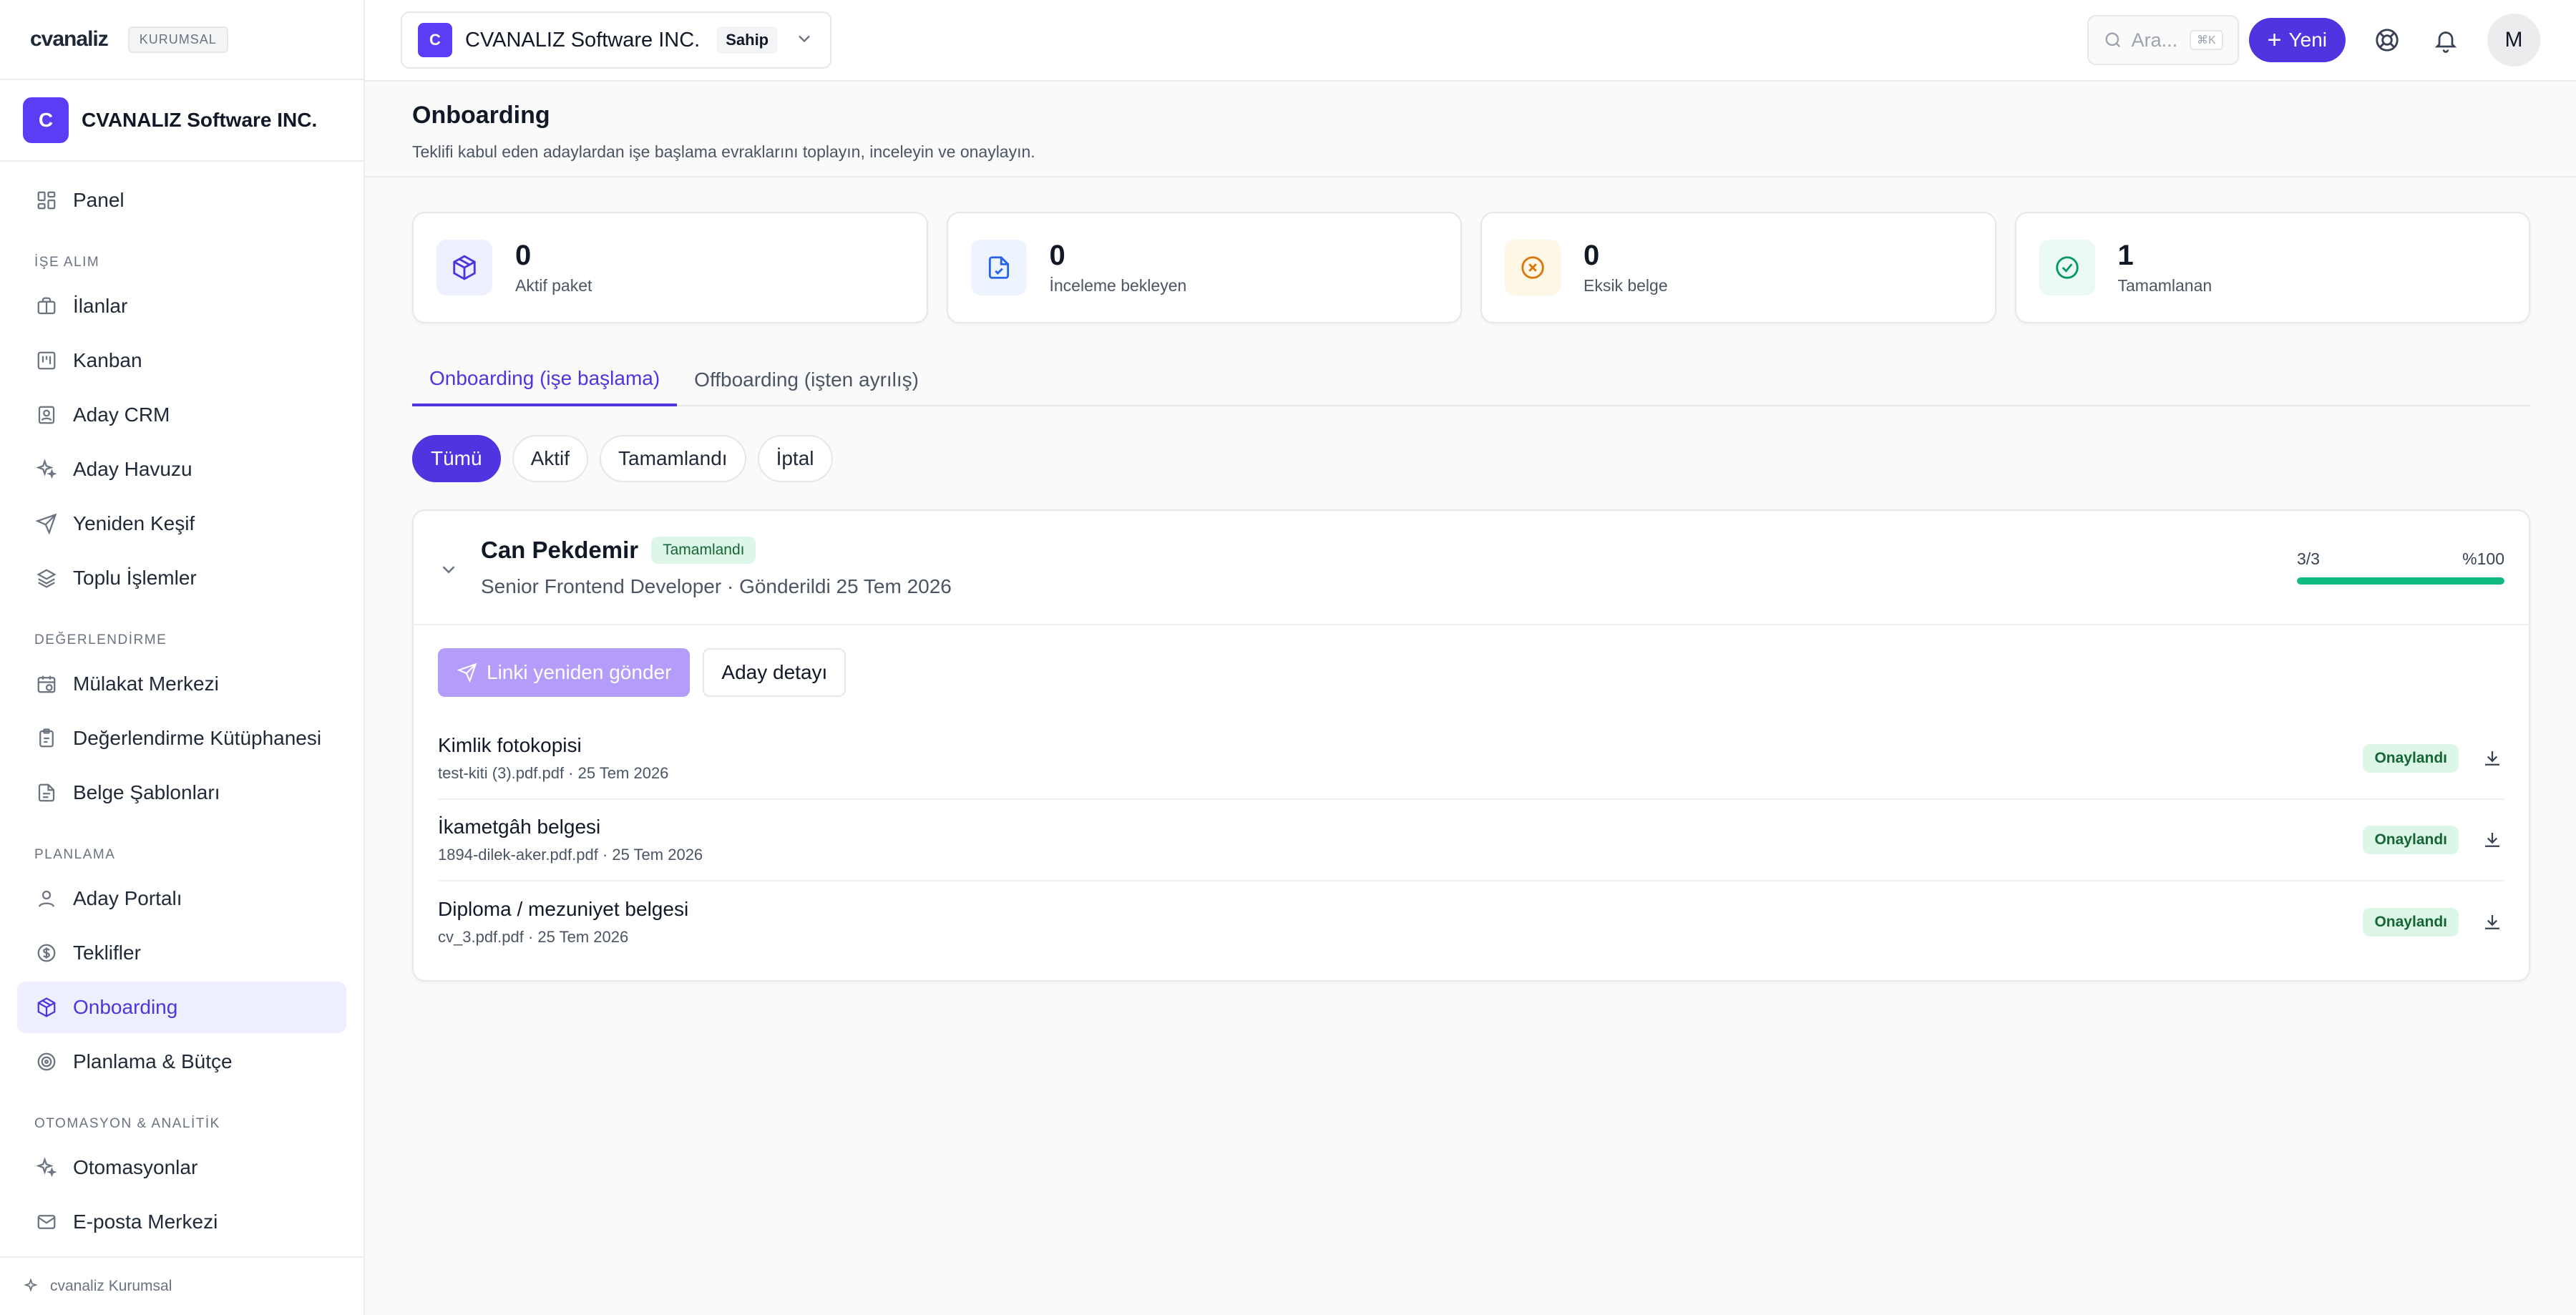 This screenshot has width=2576, height=1315. I want to click on sidebar-item-aday-havuzu: Aday Havuzu, so click(181, 469).